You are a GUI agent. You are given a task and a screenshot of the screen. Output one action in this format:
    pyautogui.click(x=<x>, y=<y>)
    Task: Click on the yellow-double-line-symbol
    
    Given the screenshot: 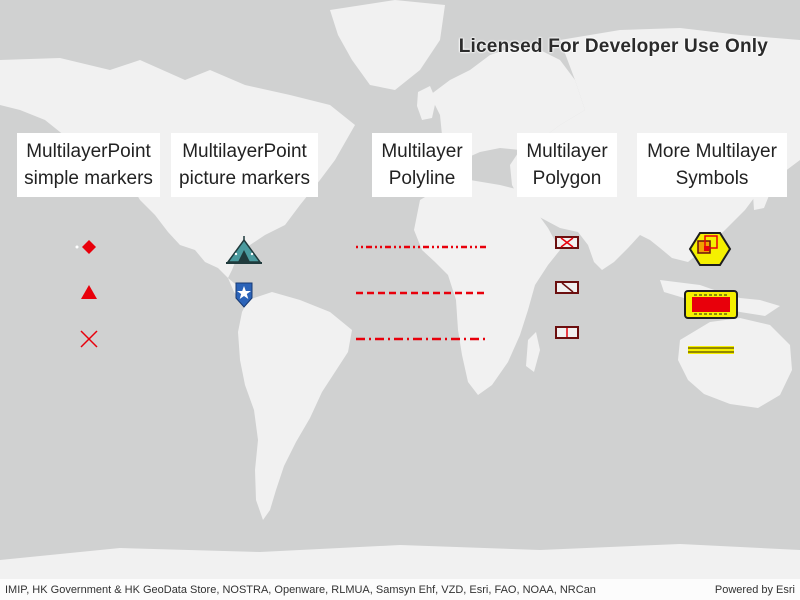 What is the action you would take?
    pyautogui.click(x=711, y=350)
    